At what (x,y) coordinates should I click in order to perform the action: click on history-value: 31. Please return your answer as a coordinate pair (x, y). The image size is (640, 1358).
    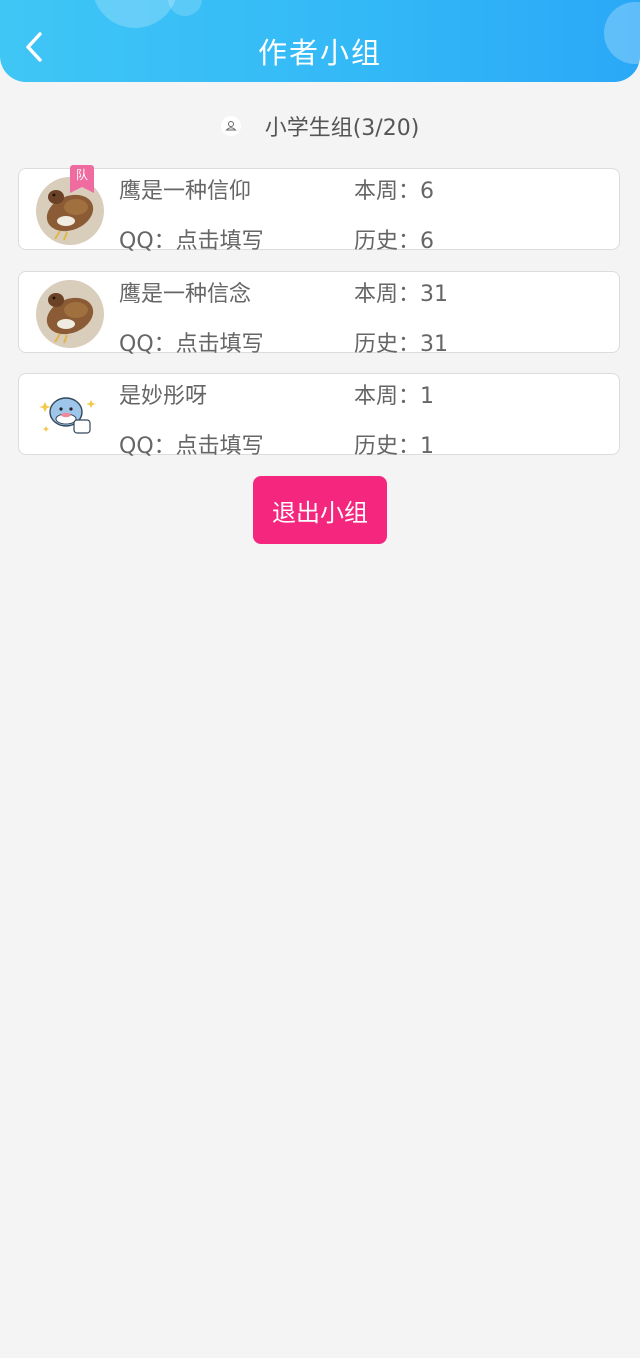
    Looking at the image, I should click on (434, 344).